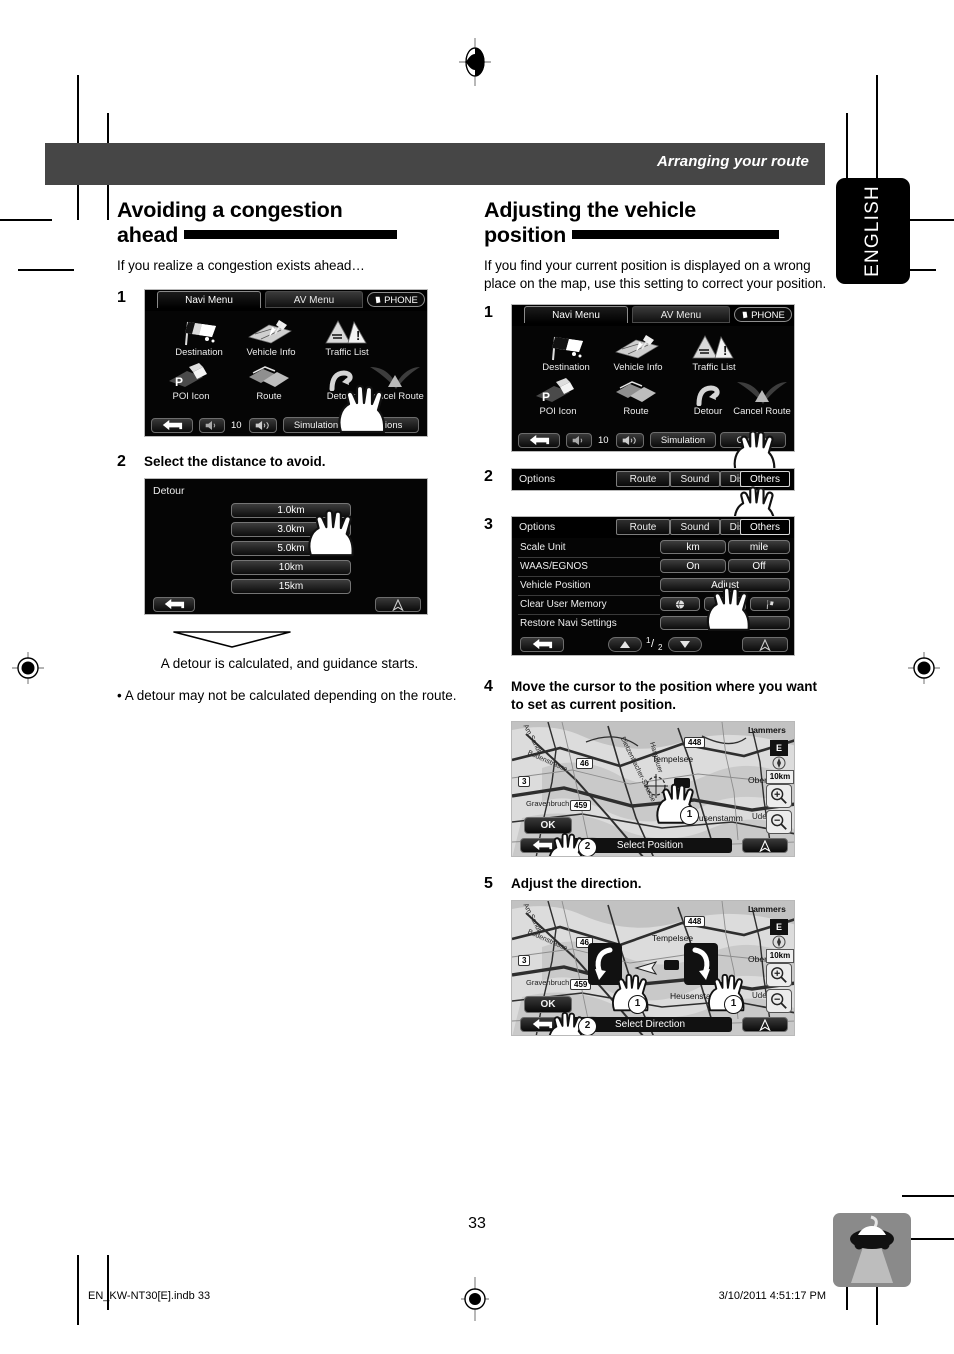 The height and width of the screenshot is (1354, 954). Describe the element at coordinates (542, 644) in the screenshot. I see `options-back-button` at that location.